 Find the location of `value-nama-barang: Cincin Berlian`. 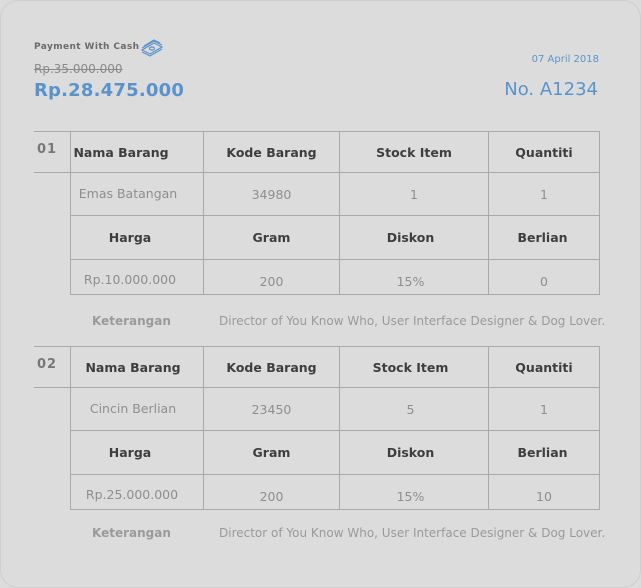

value-nama-barang: Cincin Berlian is located at coordinates (133, 408).